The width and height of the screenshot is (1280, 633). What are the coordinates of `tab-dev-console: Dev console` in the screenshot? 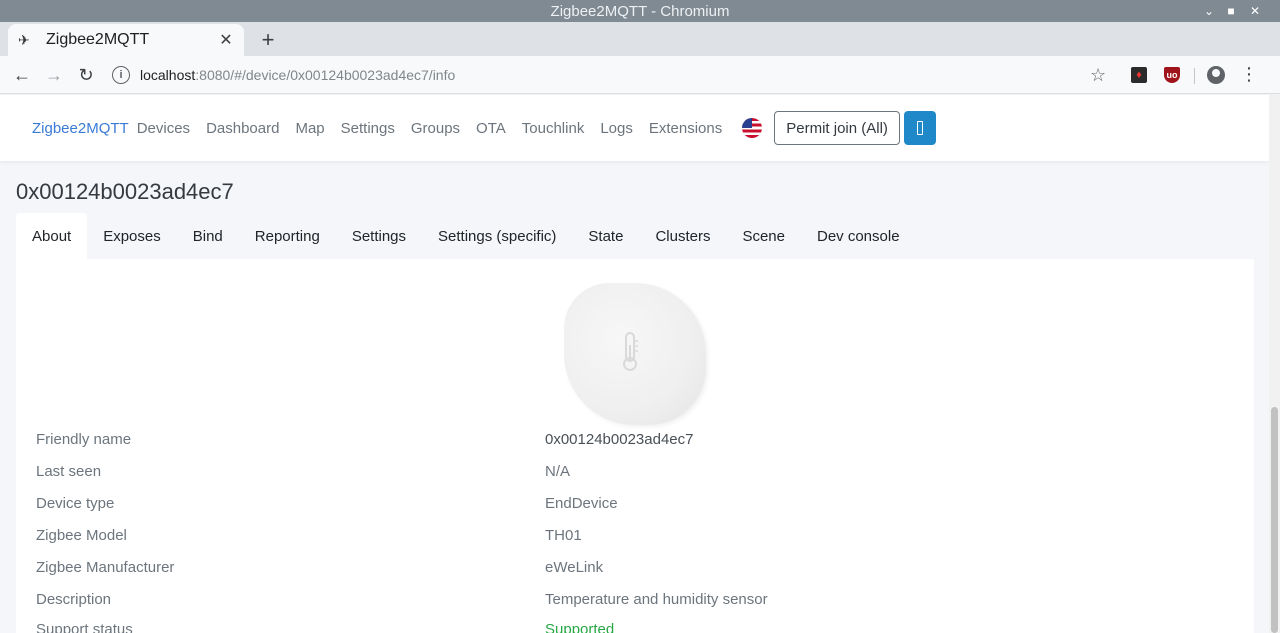 It's located at (858, 236).